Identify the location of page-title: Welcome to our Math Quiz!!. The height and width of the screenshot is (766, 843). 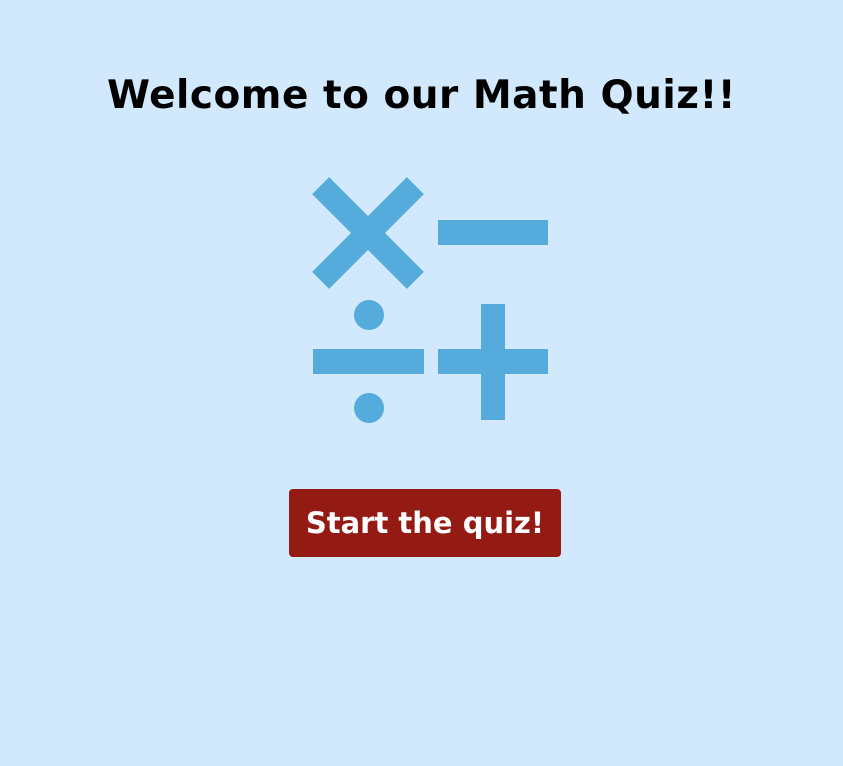
(421, 95).